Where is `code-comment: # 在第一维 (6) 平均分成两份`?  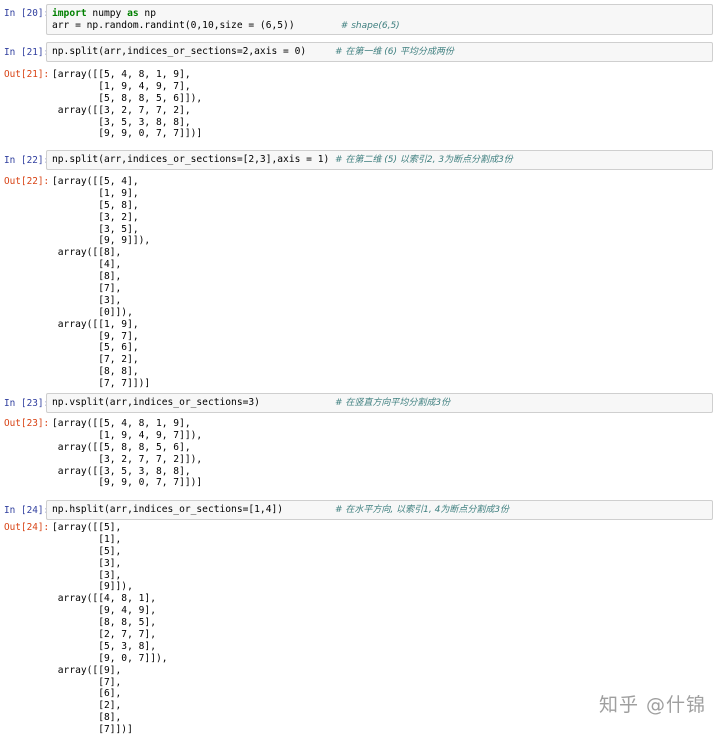
code-comment: # 在第一维 (6) 平均分成两份 is located at coordinates (394, 52).